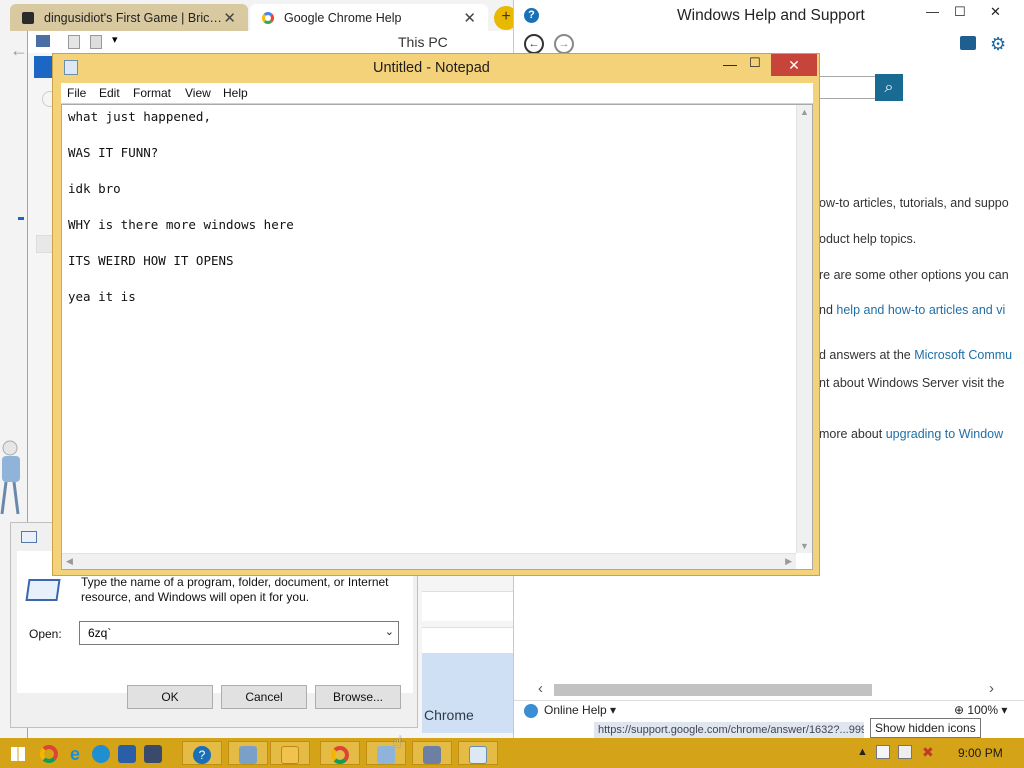 The height and width of the screenshot is (768, 1024). Describe the element at coordinates (28, 18) in the screenshot. I see `brickplanet-favicon-icon` at that location.